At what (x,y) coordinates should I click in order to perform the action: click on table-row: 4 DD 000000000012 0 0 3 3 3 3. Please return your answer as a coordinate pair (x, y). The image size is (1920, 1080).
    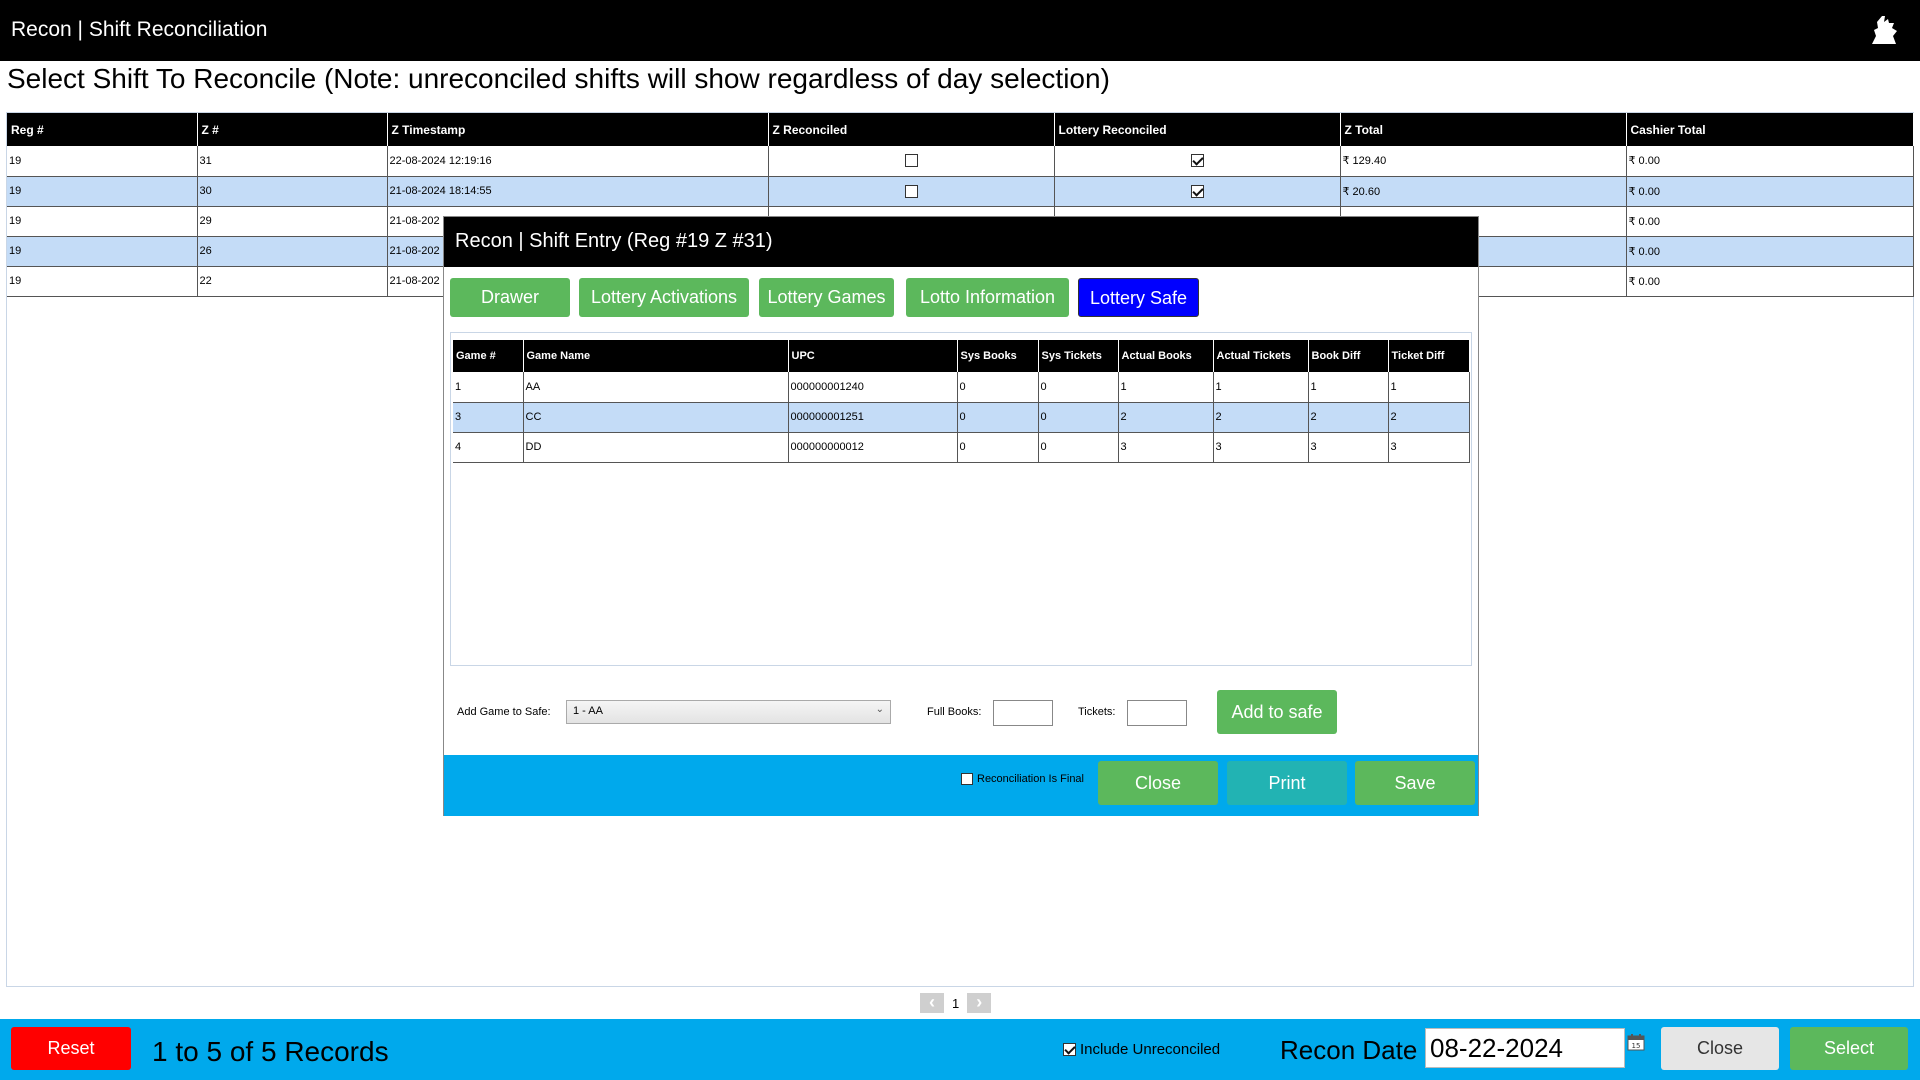
    Looking at the image, I should click on (961, 447).